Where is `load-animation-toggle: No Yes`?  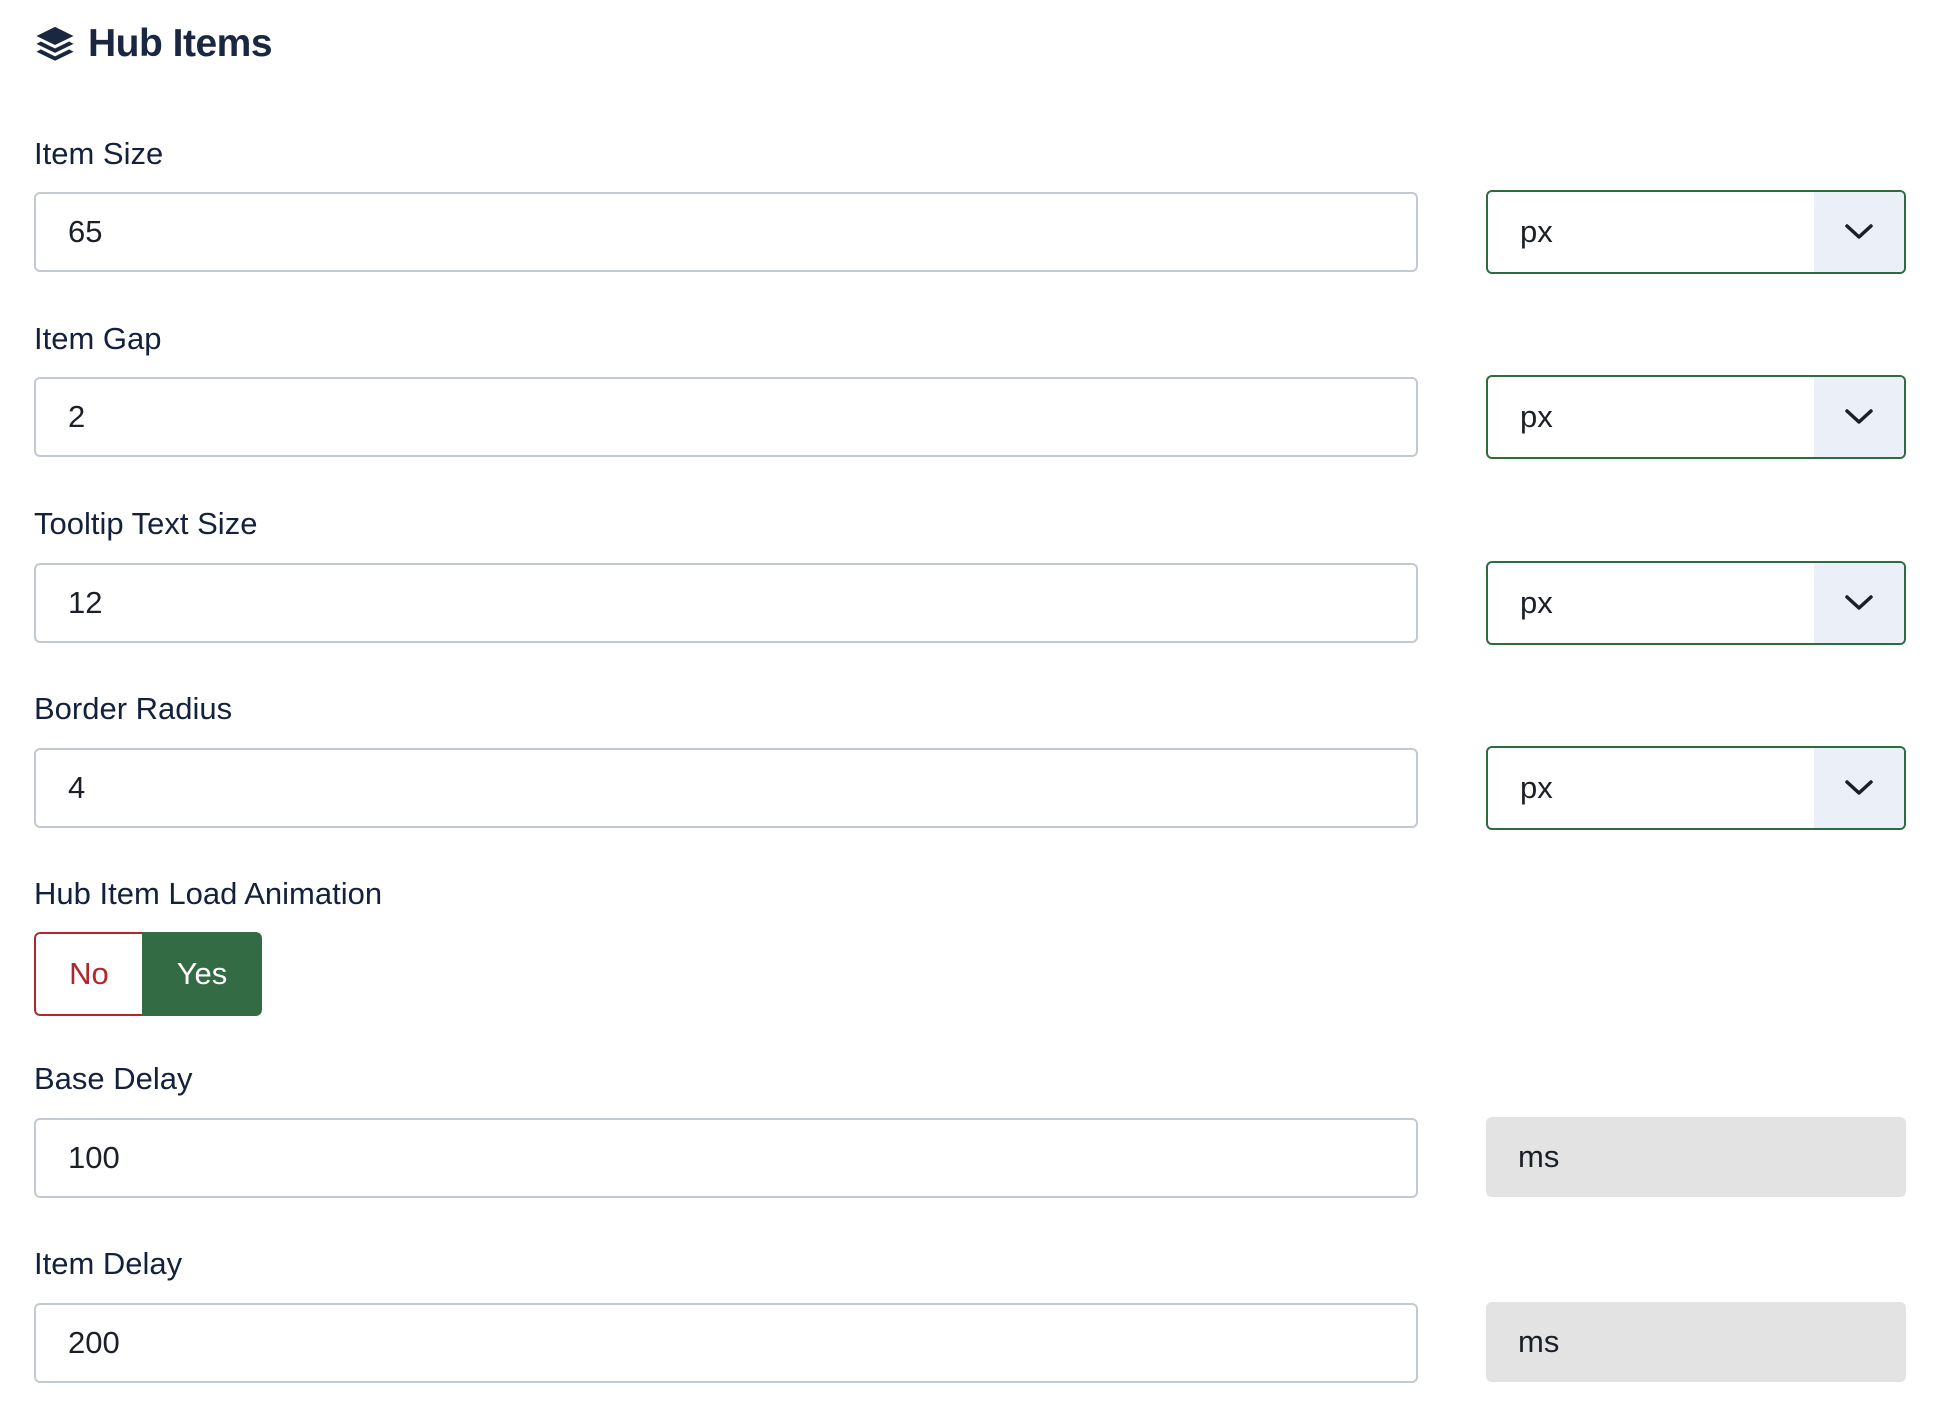 load-animation-toggle: No Yes is located at coordinates (148, 974).